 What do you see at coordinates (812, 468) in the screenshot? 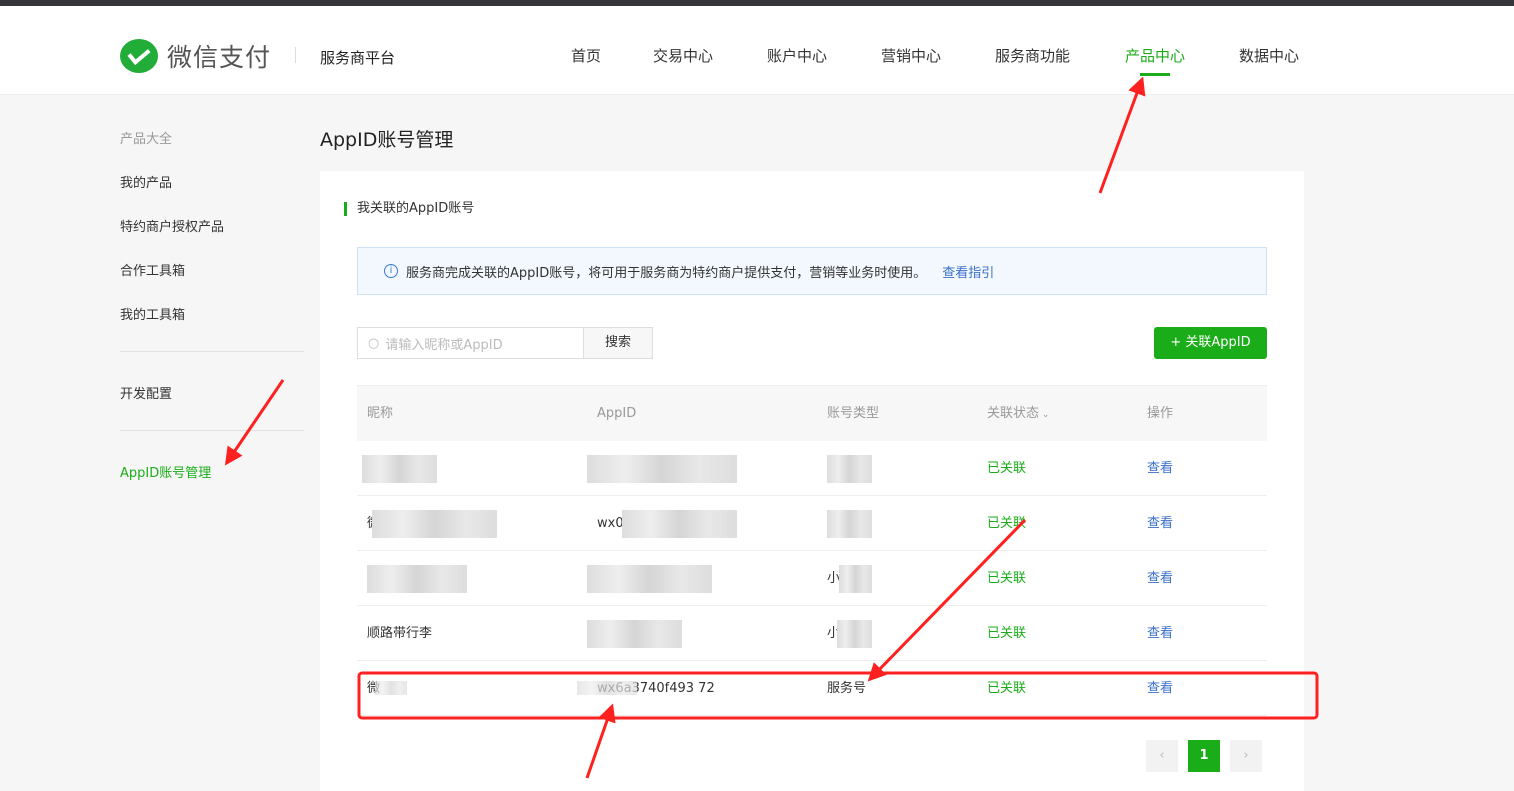
I see `table-row: 已关联 查看` at bounding box center [812, 468].